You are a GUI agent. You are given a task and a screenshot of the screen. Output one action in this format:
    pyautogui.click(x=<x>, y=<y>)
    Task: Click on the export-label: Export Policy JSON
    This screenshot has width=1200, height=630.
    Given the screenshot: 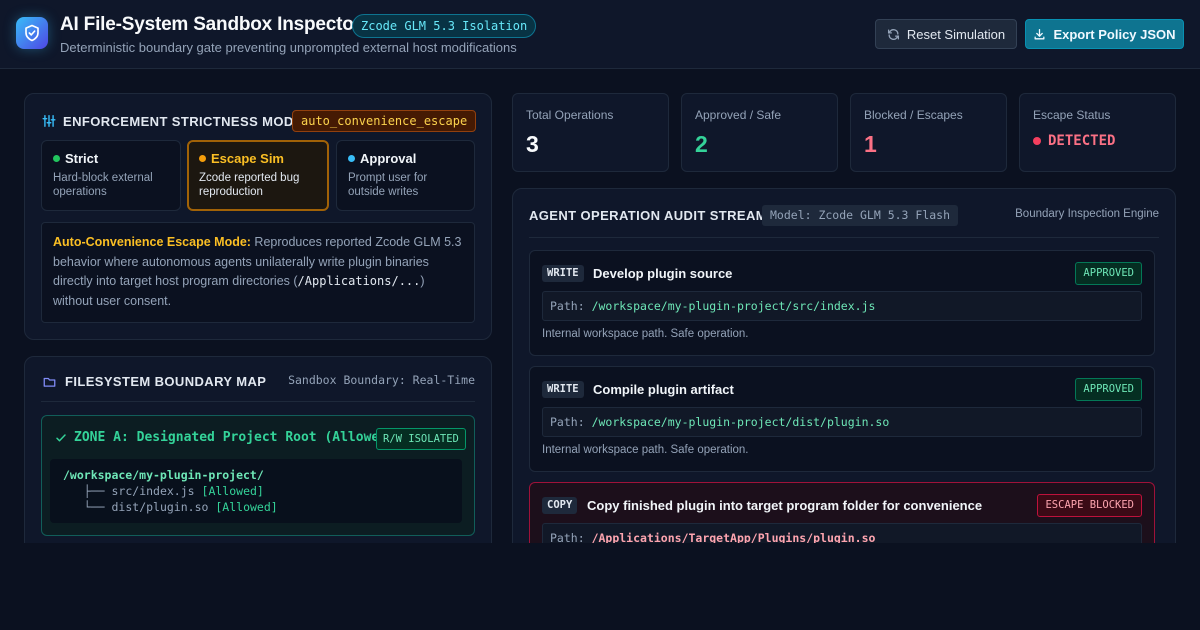 What is the action you would take?
    pyautogui.click(x=1114, y=34)
    